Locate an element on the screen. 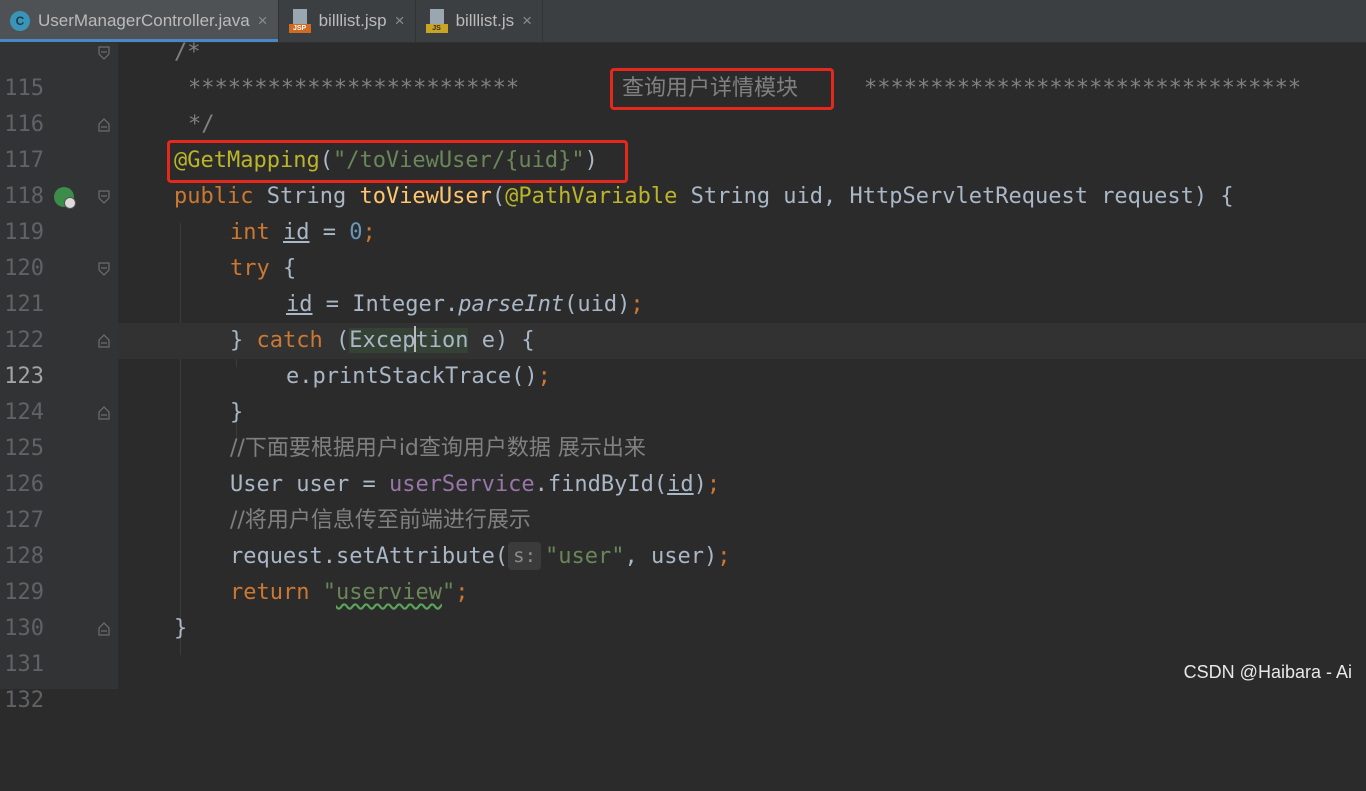  comment-stars: ********************************* is located at coordinates (1083, 88).